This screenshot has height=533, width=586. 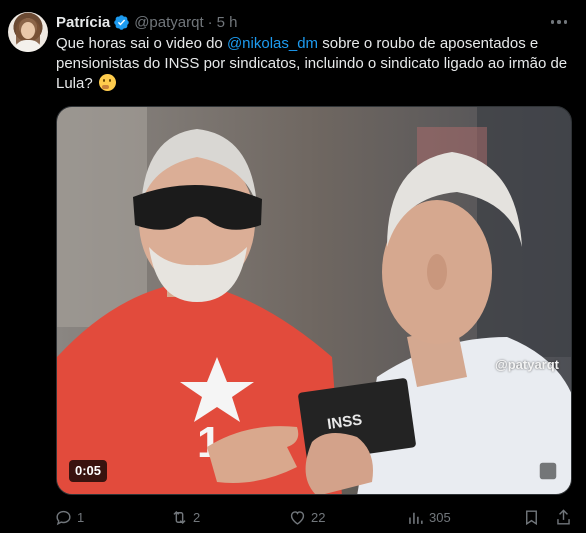 What do you see at coordinates (227, 22) in the screenshot?
I see `timestamp: 5 h` at bounding box center [227, 22].